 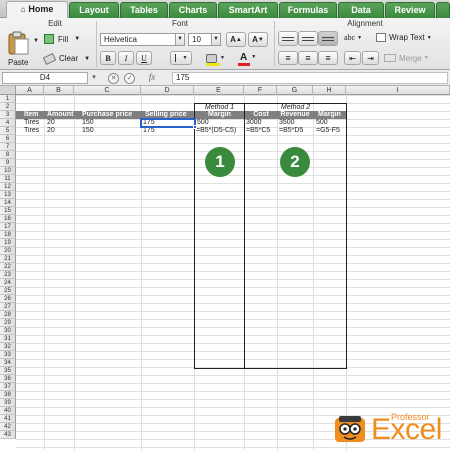 I want to click on tab-smartart: SmartArt, so click(x=248, y=10).